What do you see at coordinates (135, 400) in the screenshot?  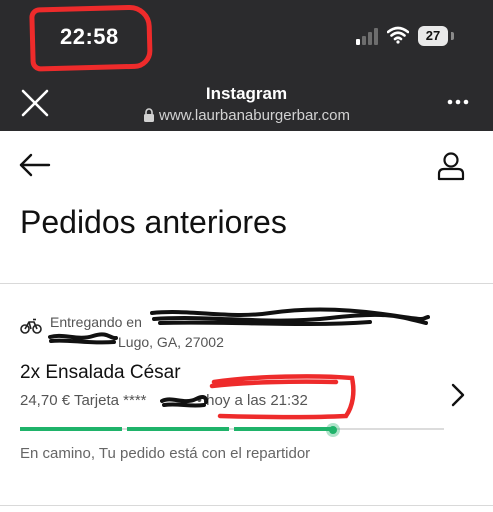 I see `card-masked: ****` at bounding box center [135, 400].